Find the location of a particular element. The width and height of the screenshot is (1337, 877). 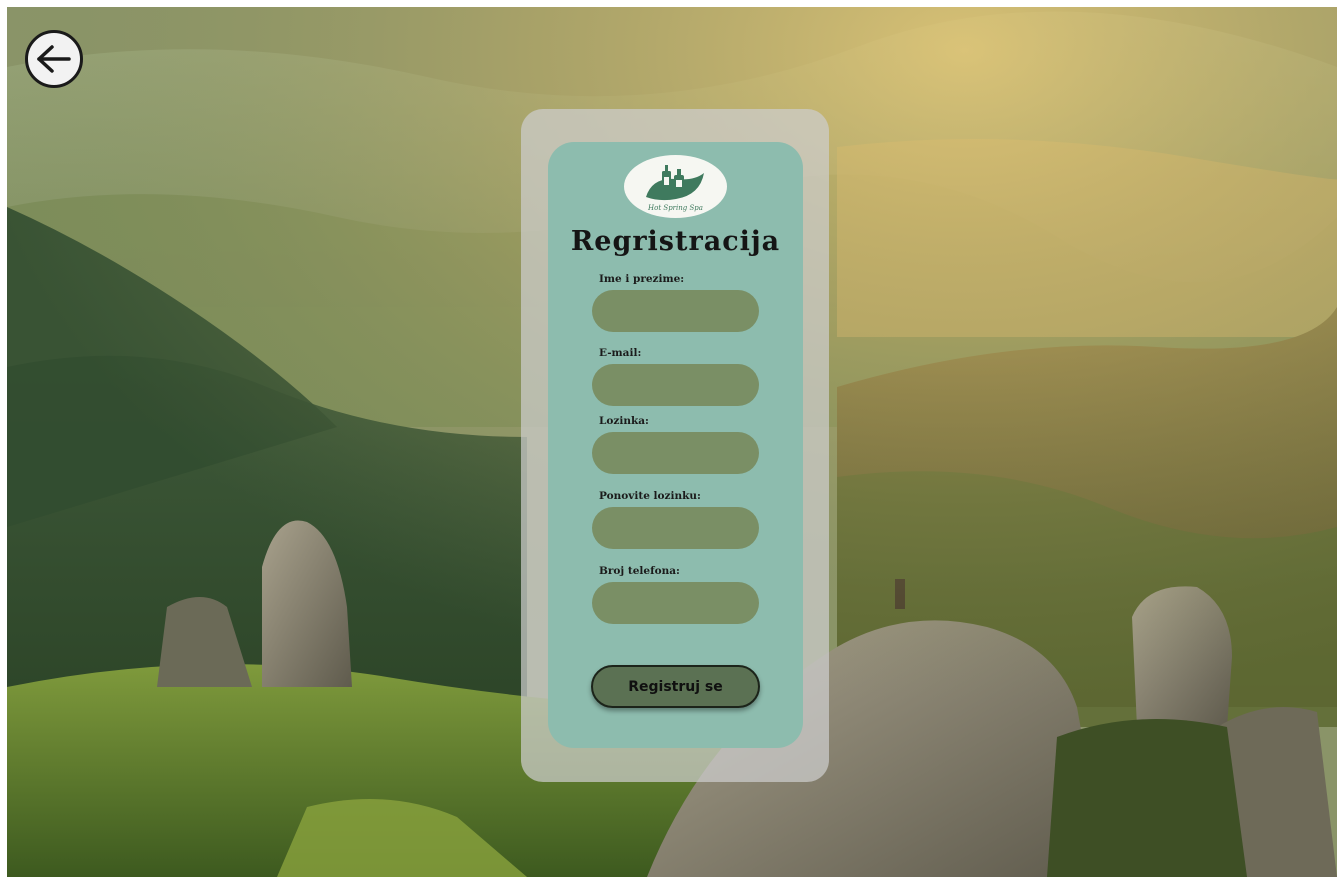

page-title: Regristracija is located at coordinates (675, 241).